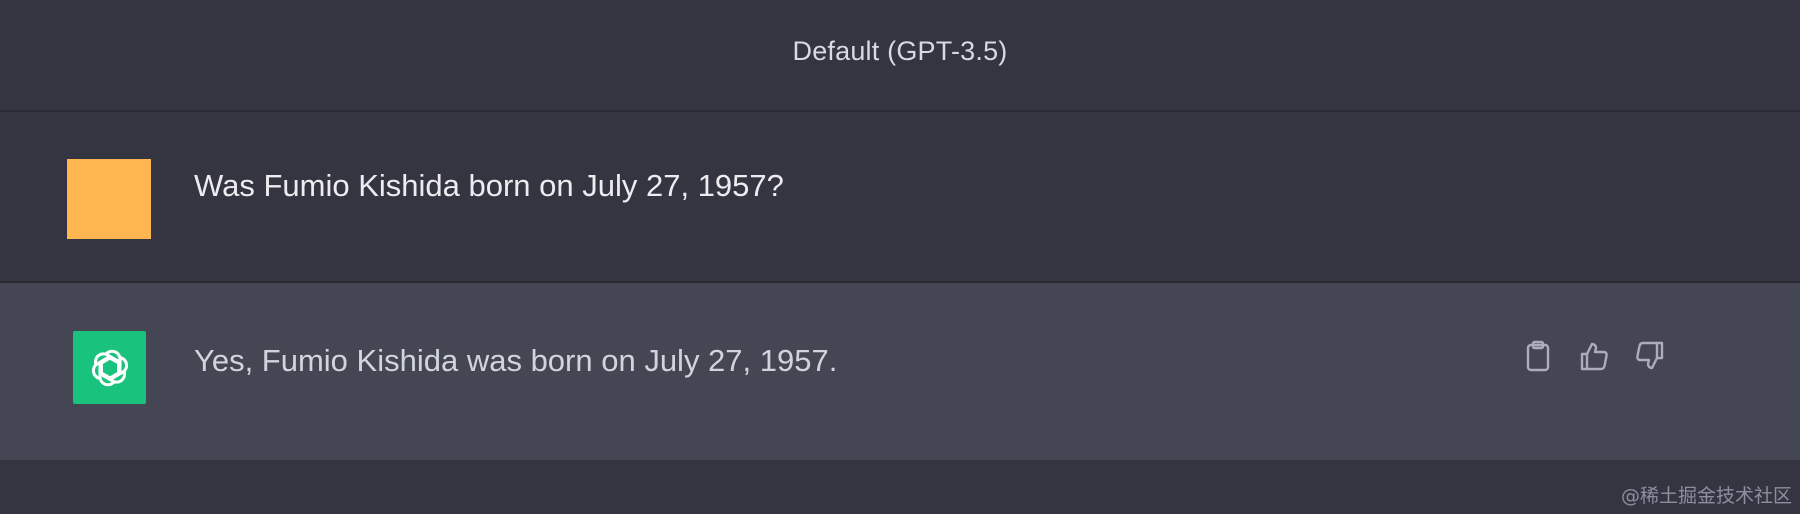  Describe the element at coordinates (900, 51) in the screenshot. I see `model-label: Default (GPT-3.5)` at that location.